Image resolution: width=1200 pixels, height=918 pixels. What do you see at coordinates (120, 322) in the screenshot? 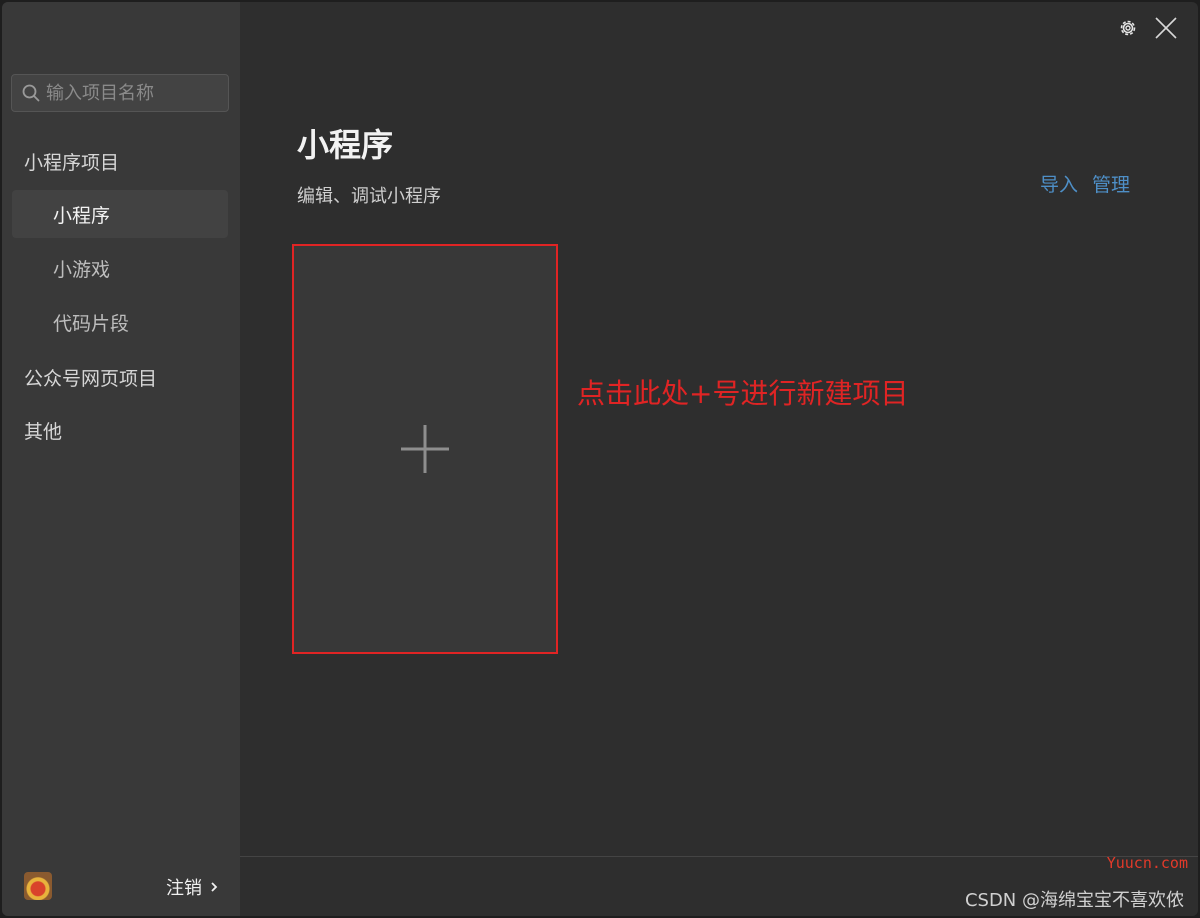
I see `sidebar-item-code-snippets: 代码片段` at bounding box center [120, 322].